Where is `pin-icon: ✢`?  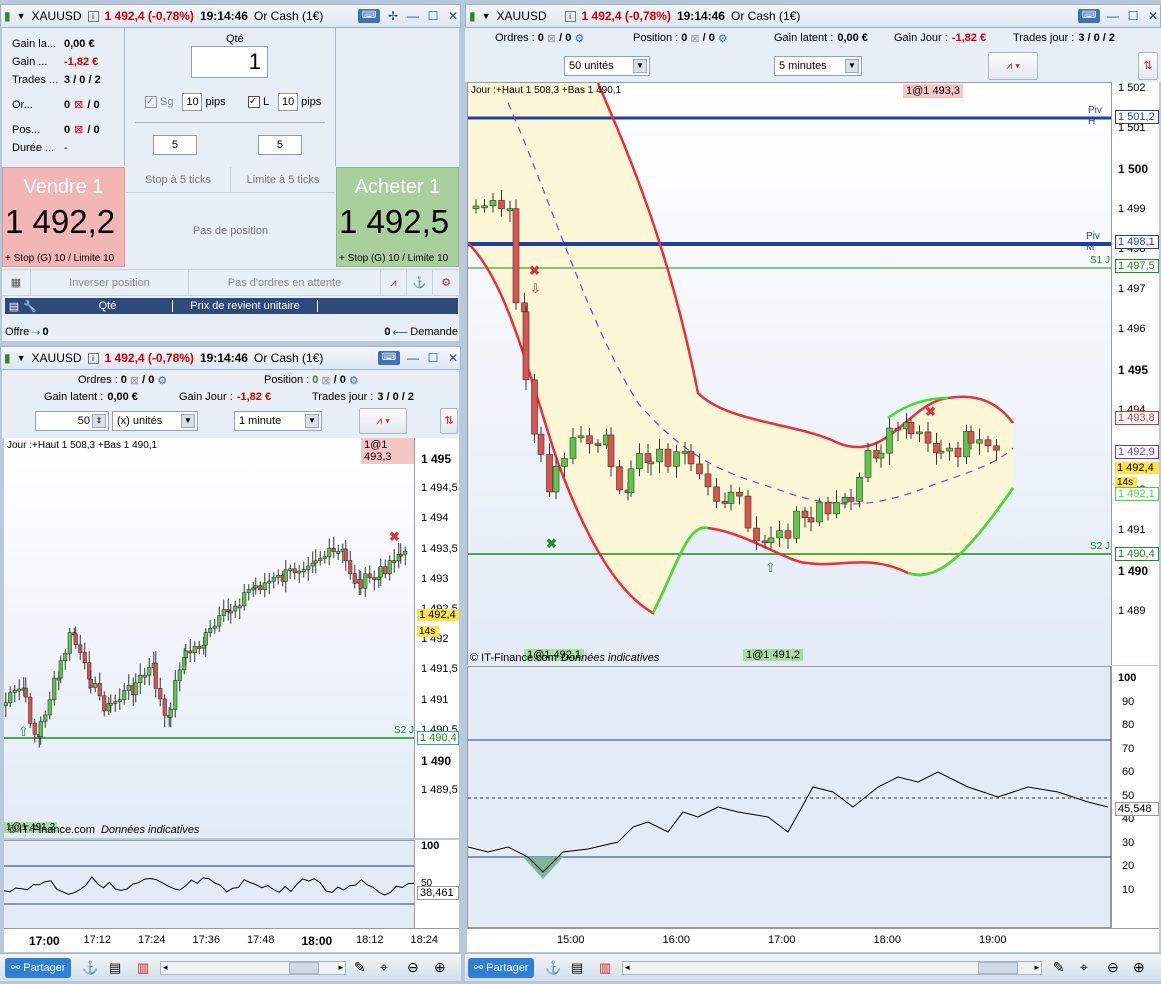 pin-icon: ✢ is located at coordinates (393, 16).